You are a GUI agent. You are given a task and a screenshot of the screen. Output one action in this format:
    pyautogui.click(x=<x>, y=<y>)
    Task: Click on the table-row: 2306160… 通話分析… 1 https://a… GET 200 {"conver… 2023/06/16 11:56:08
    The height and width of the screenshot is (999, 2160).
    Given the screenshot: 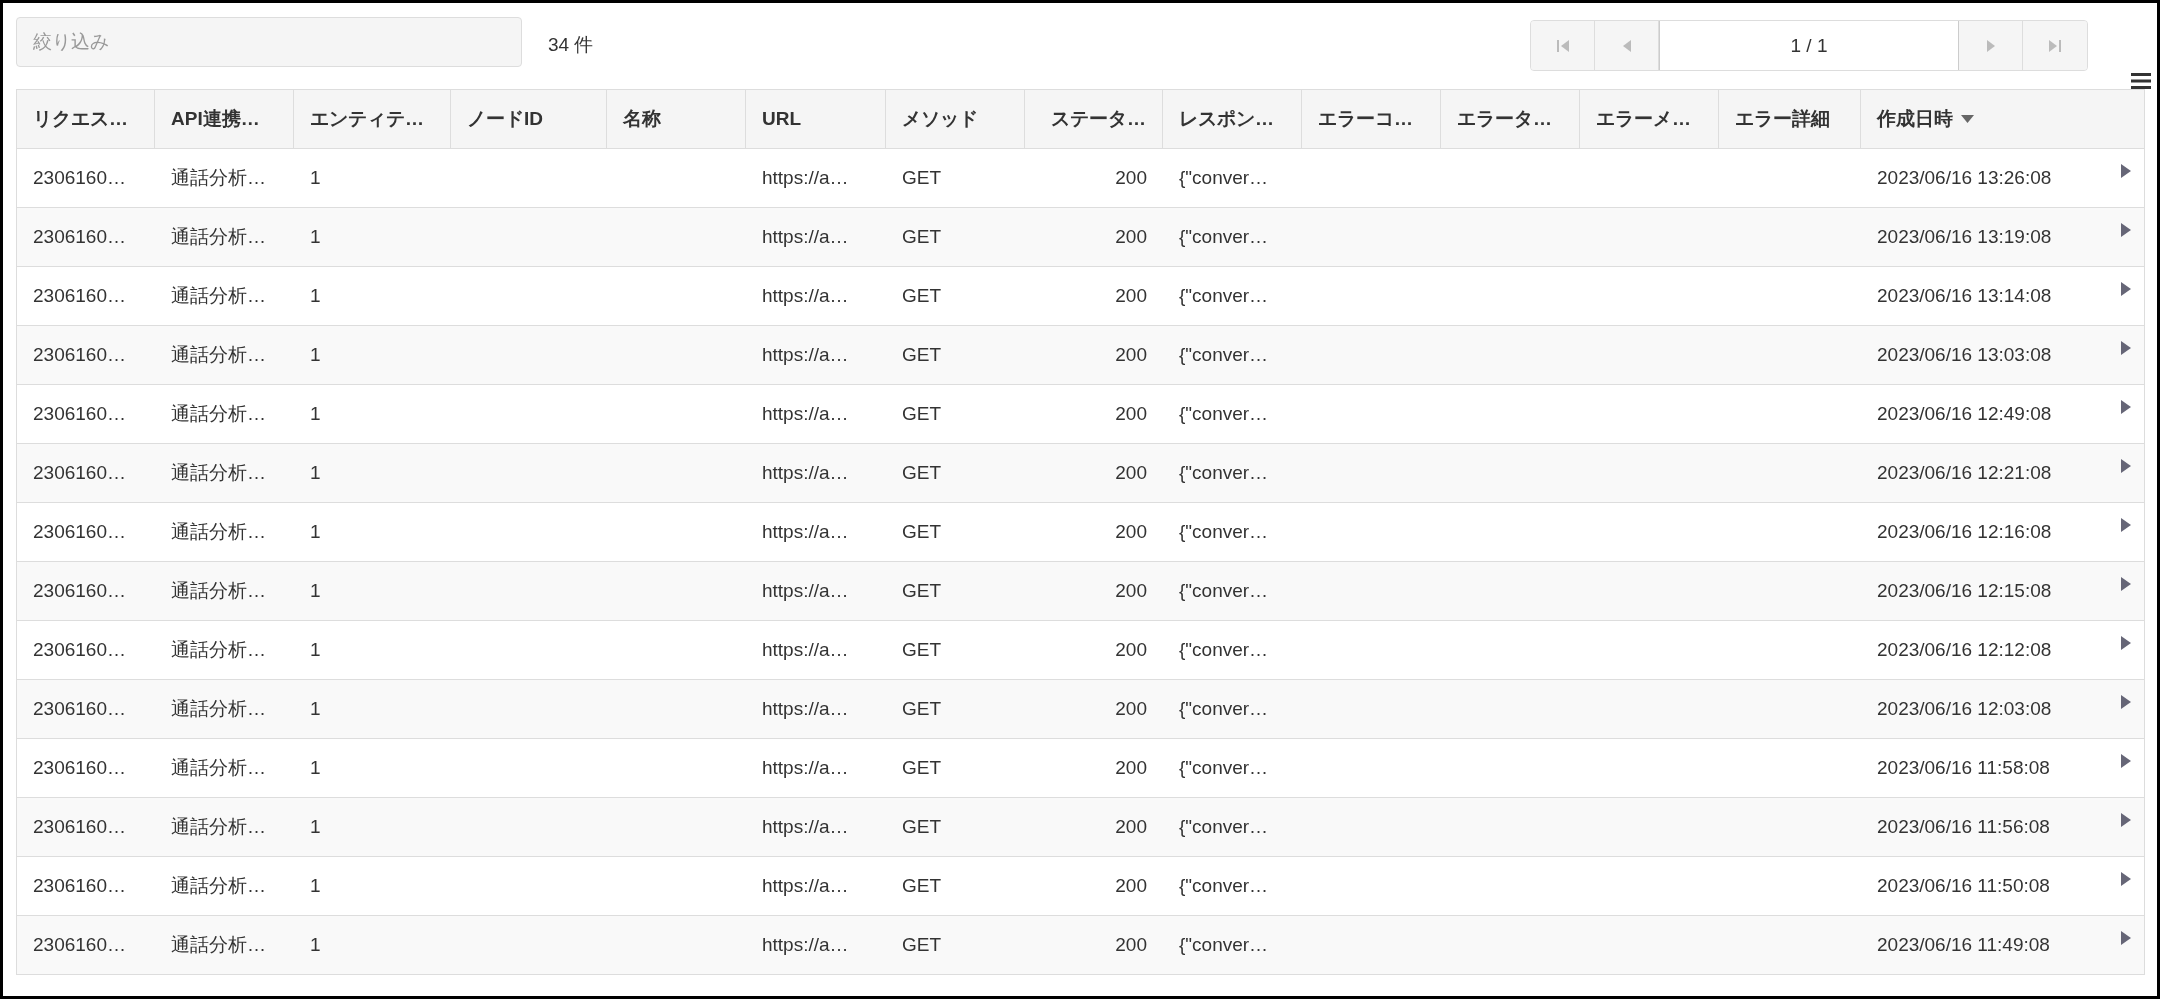 What is the action you would take?
    pyautogui.click(x=1080, y=827)
    